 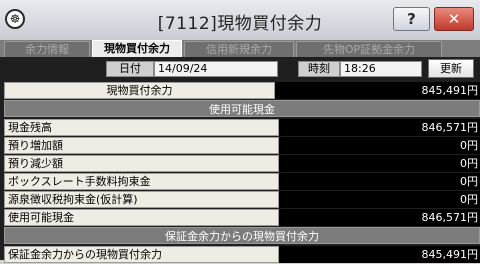 I want to click on table-row: 保証金余力からの現物買付余力 845,491円, so click(x=240, y=255).